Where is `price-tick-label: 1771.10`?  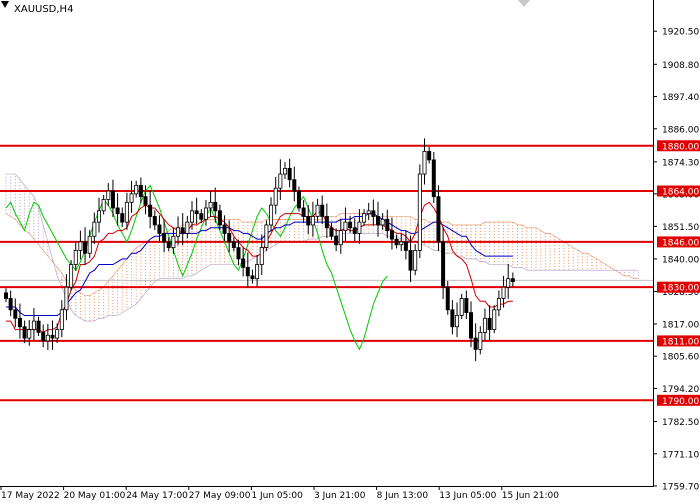
price-tick-label: 1771.10 is located at coordinates (680, 455).